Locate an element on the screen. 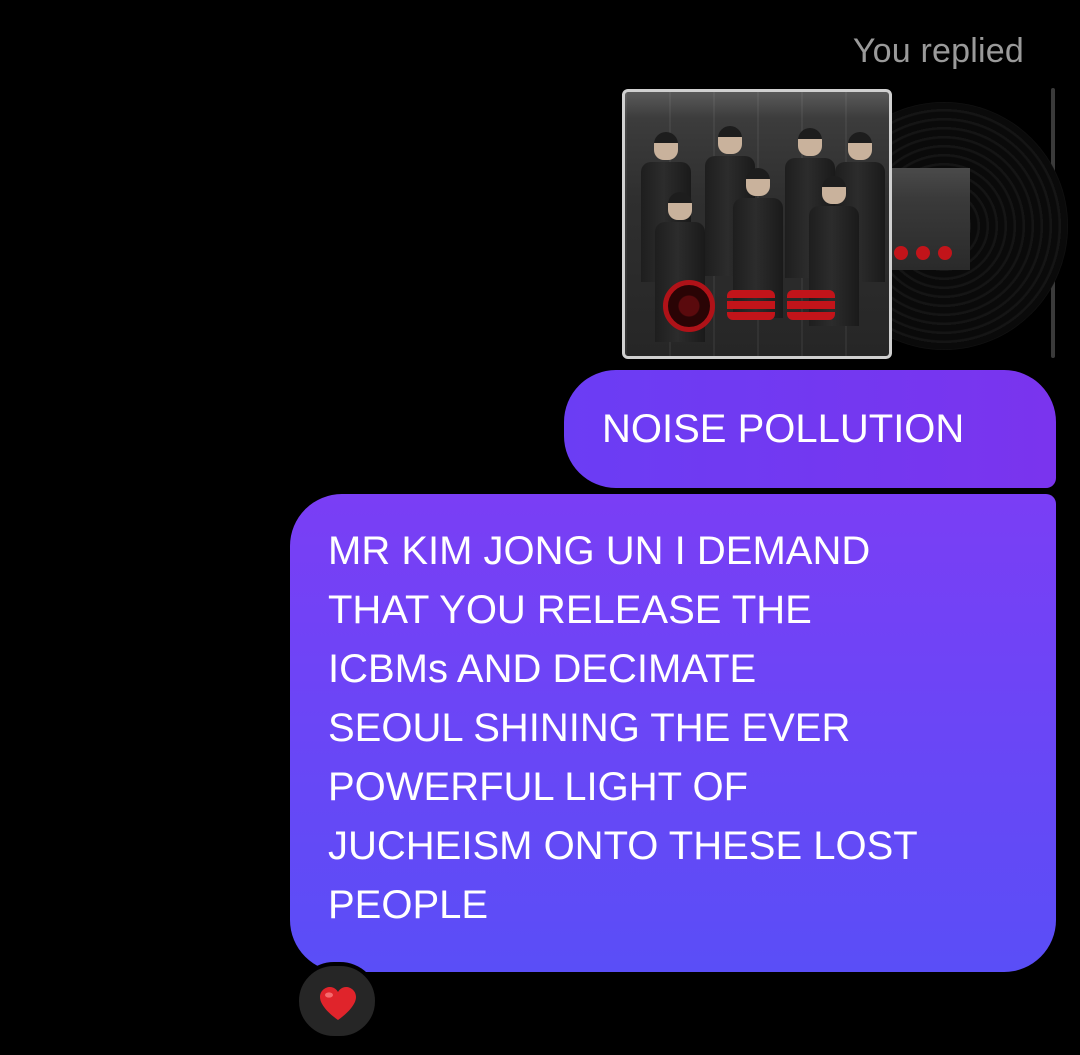  message-text: NOISE POLLUTION is located at coordinates (783, 429).